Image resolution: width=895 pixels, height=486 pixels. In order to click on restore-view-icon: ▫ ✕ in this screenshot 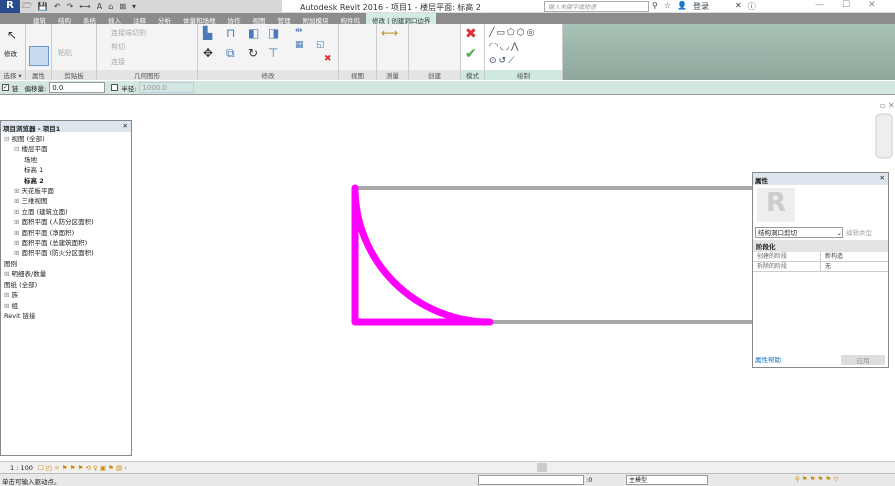, I will do `click(887, 105)`.